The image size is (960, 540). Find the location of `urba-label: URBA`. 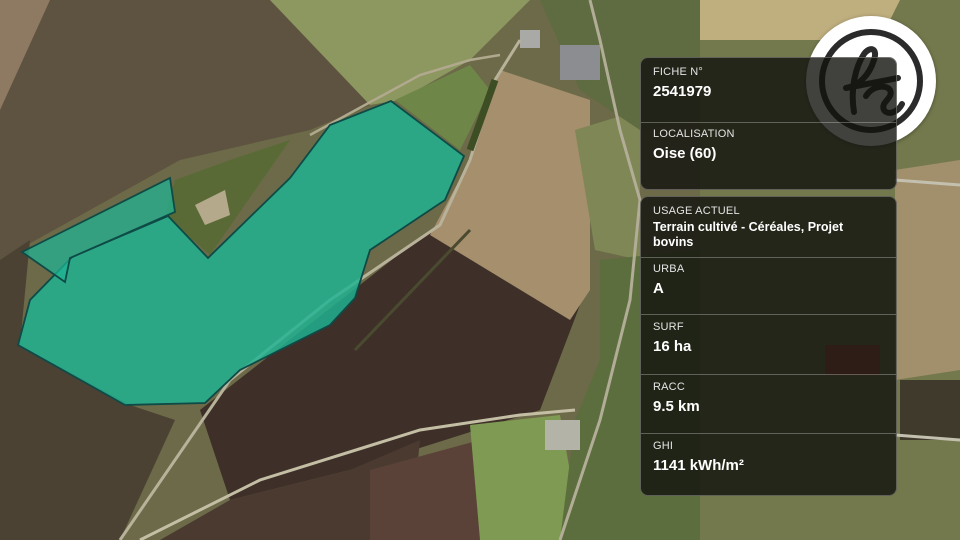

urba-label: URBA is located at coordinates (669, 269).